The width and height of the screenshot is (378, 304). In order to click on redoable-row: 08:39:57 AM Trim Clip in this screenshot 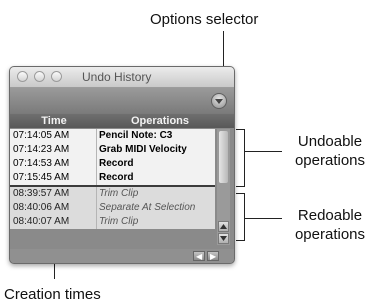, I will do `click(112, 194)`.